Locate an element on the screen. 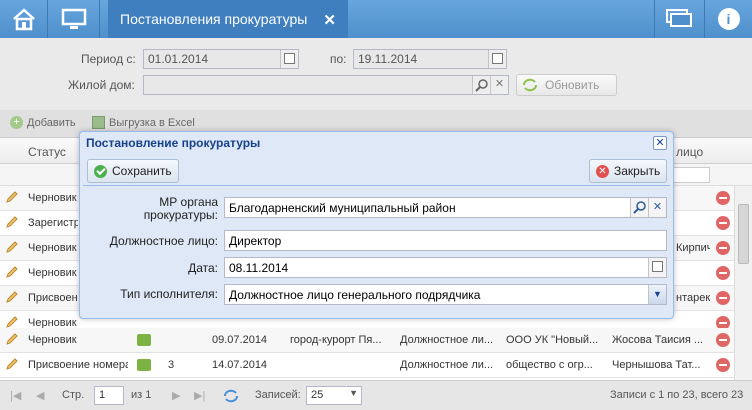 The height and width of the screenshot is (410, 752). info-button: i is located at coordinates (728, 19).